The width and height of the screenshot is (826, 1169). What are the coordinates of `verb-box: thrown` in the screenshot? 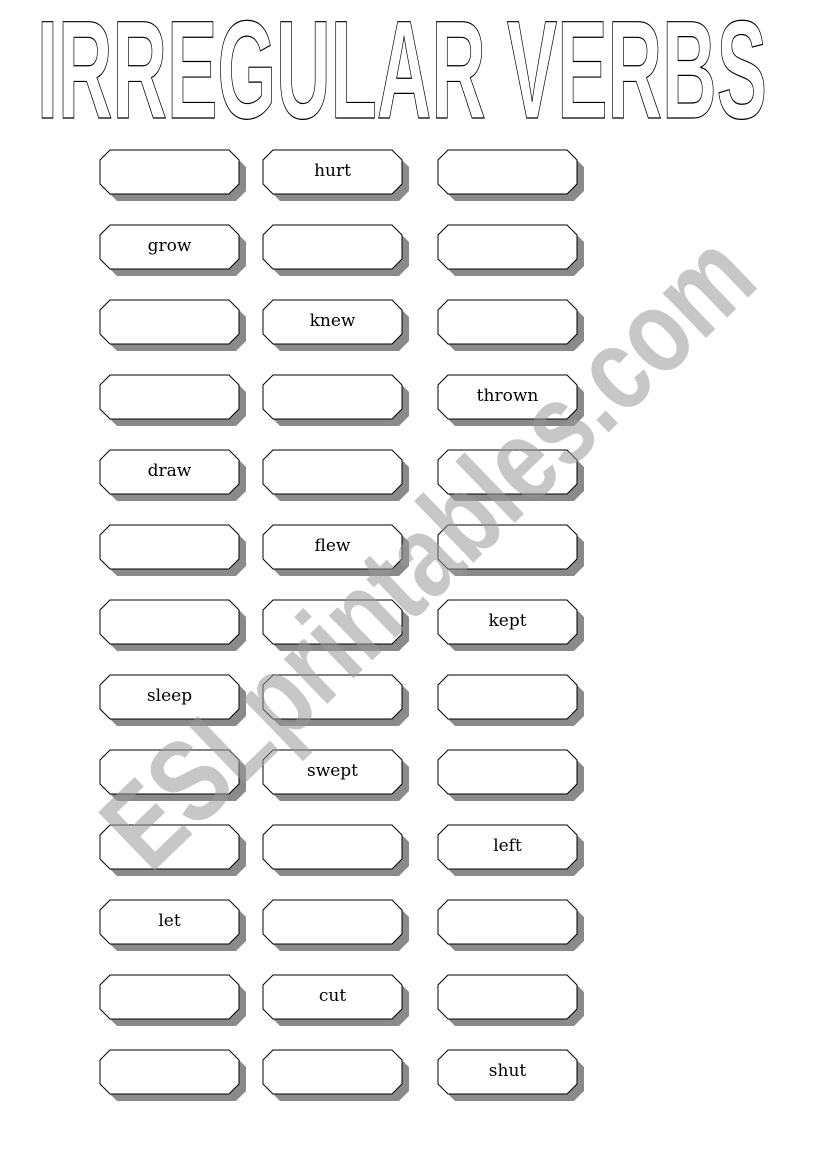 It's located at (510, 400).